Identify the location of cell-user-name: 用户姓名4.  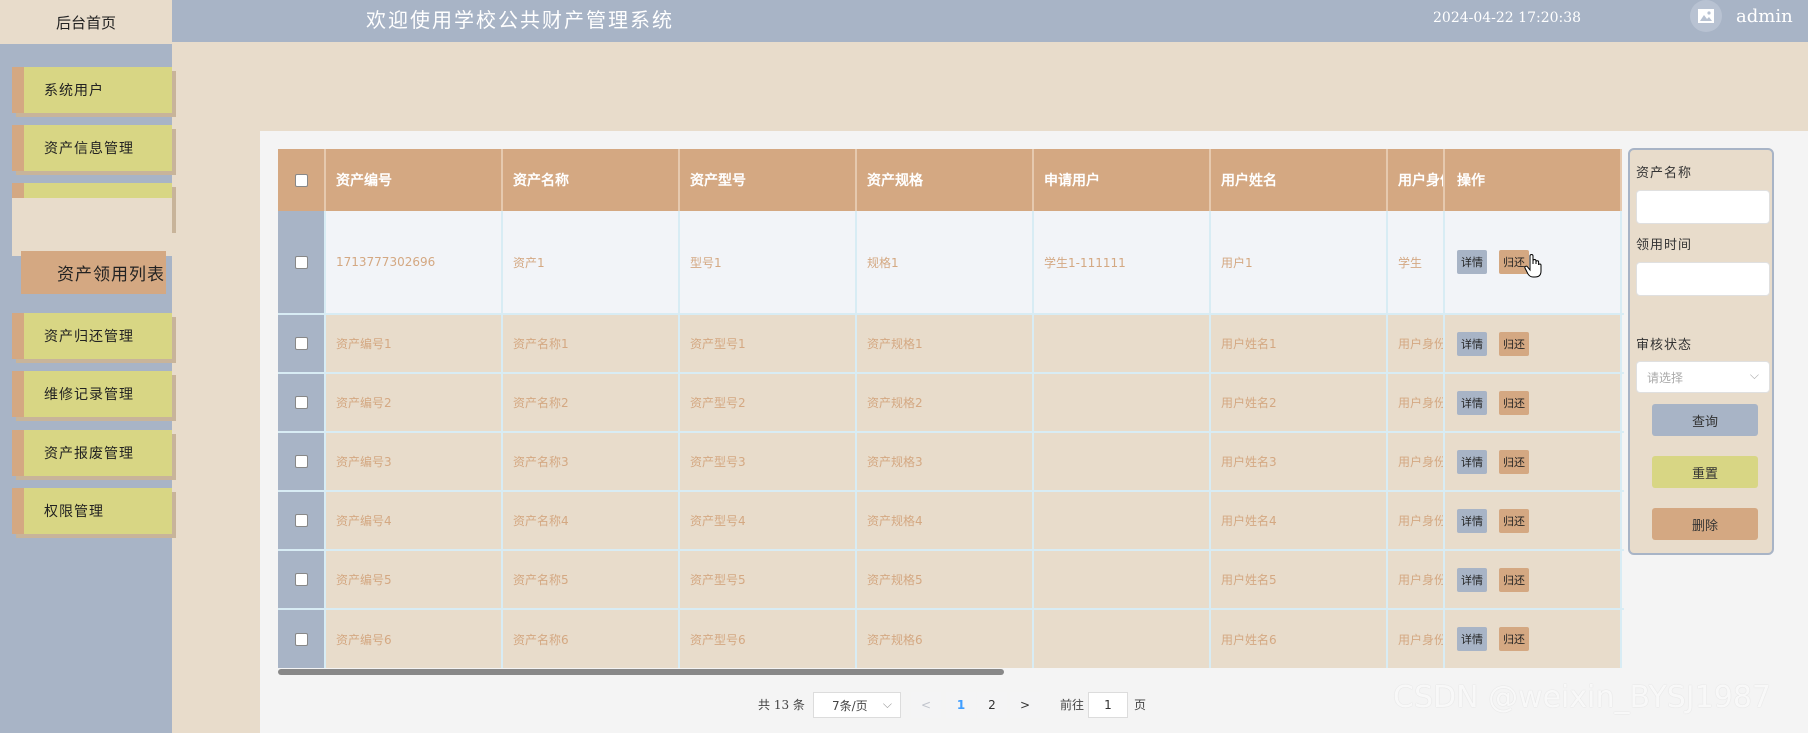
(1299, 520).